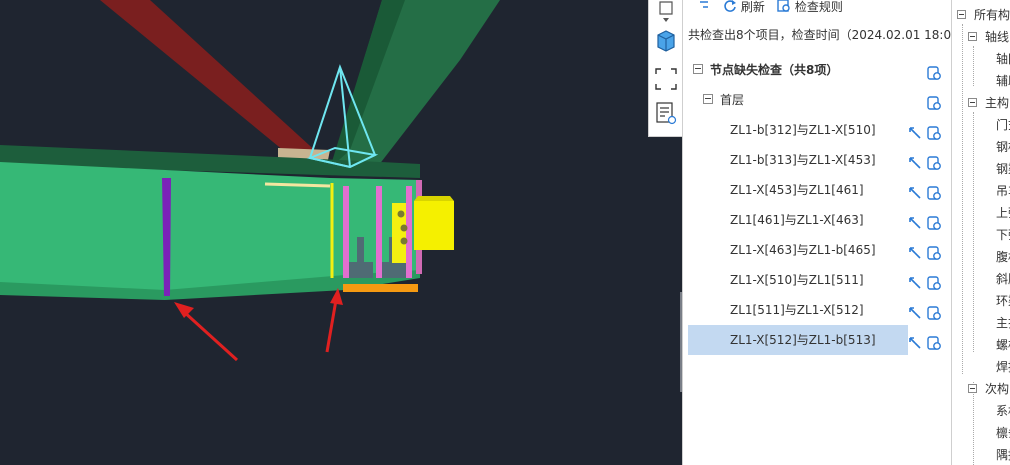 The width and height of the screenshot is (1010, 465). Describe the element at coordinates (666, 40) in the screenshot. I see `3d-view-icon` at that location.